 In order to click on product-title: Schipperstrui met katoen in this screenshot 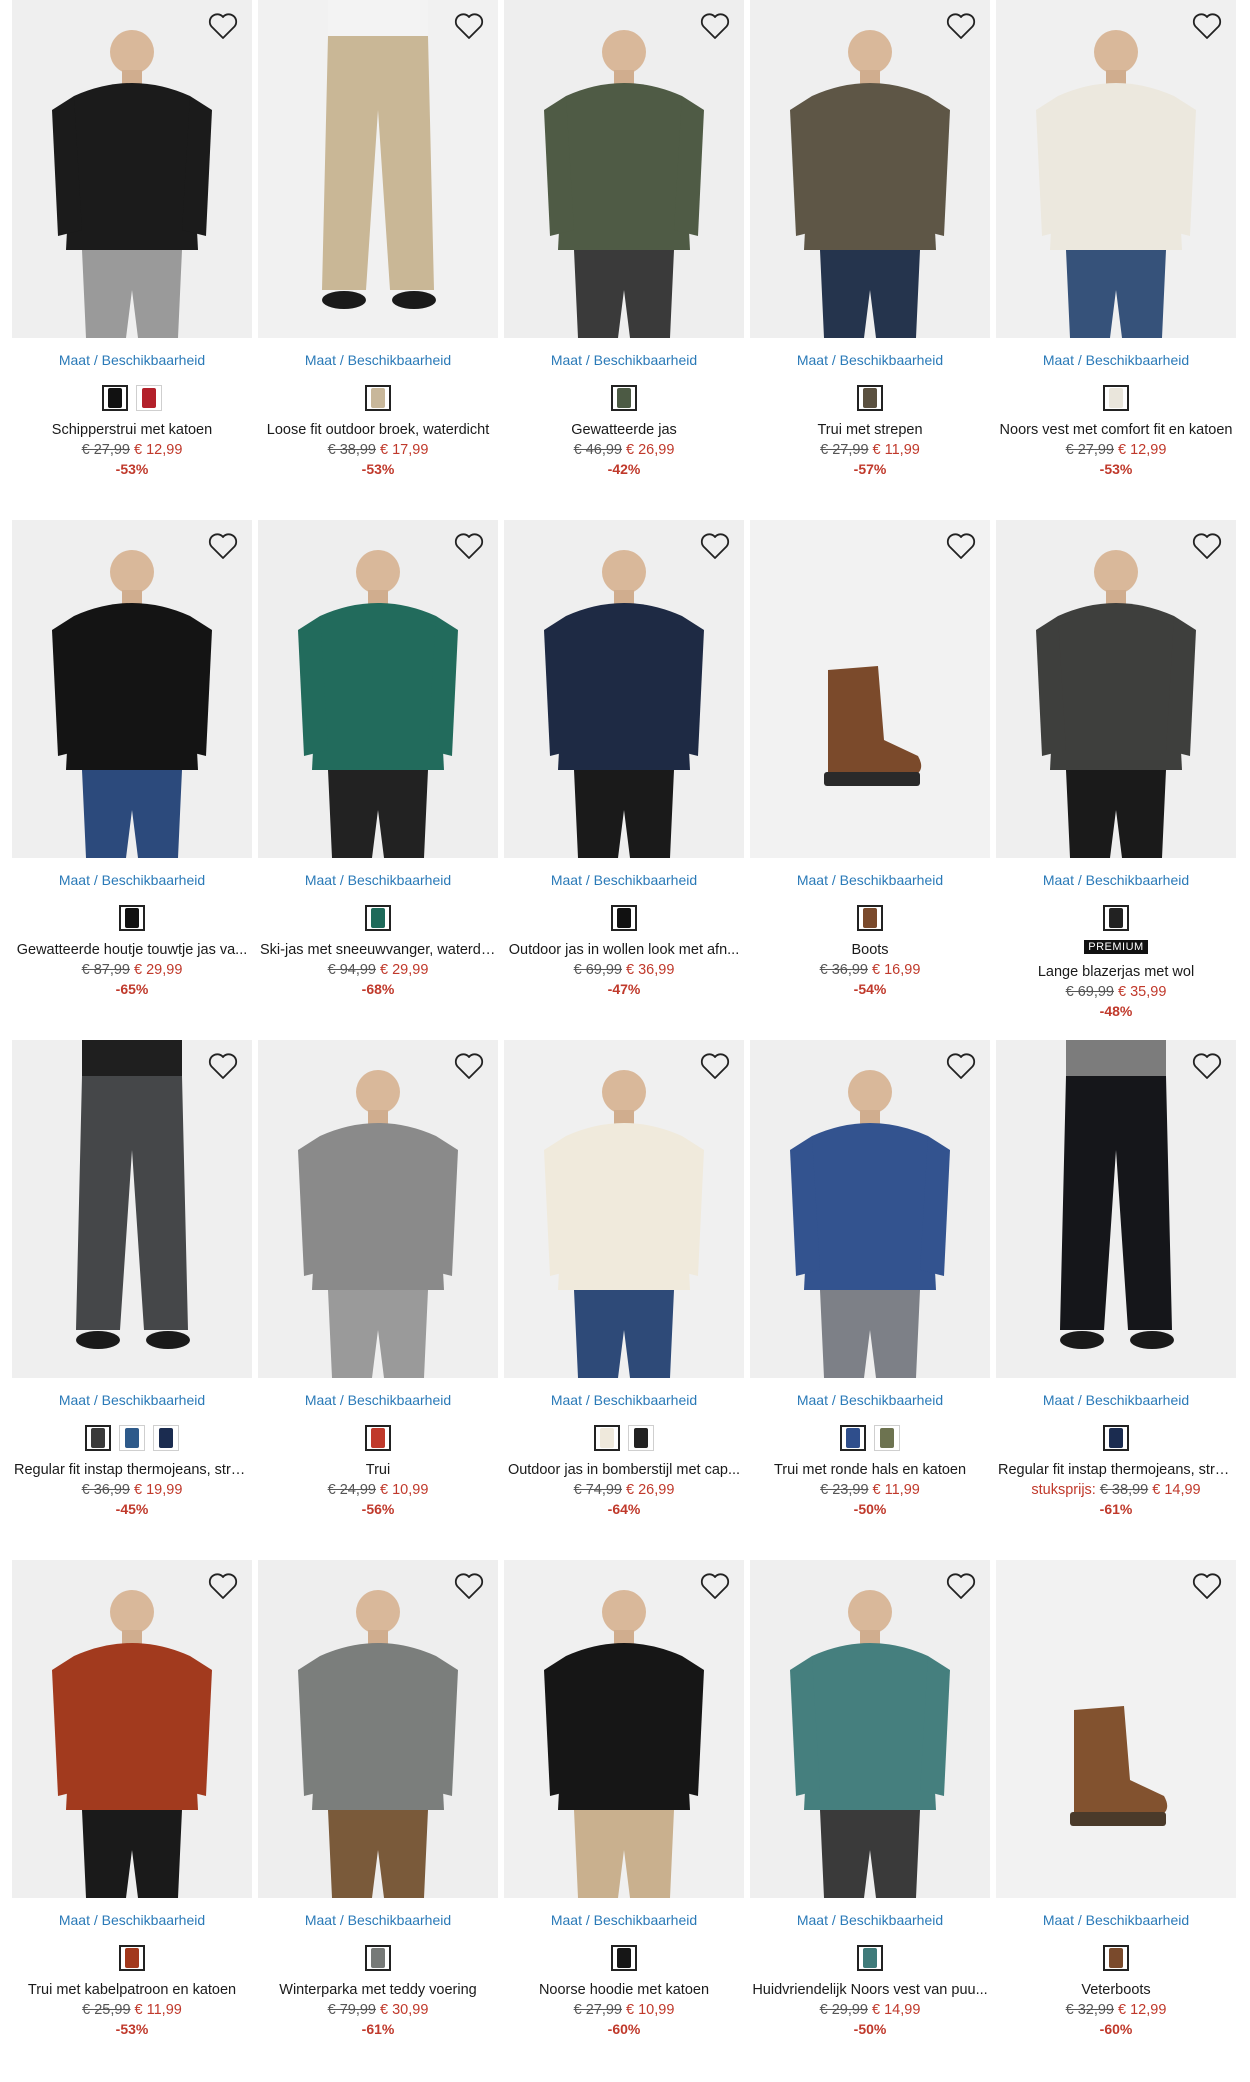, I will do `click(132, 430)`.